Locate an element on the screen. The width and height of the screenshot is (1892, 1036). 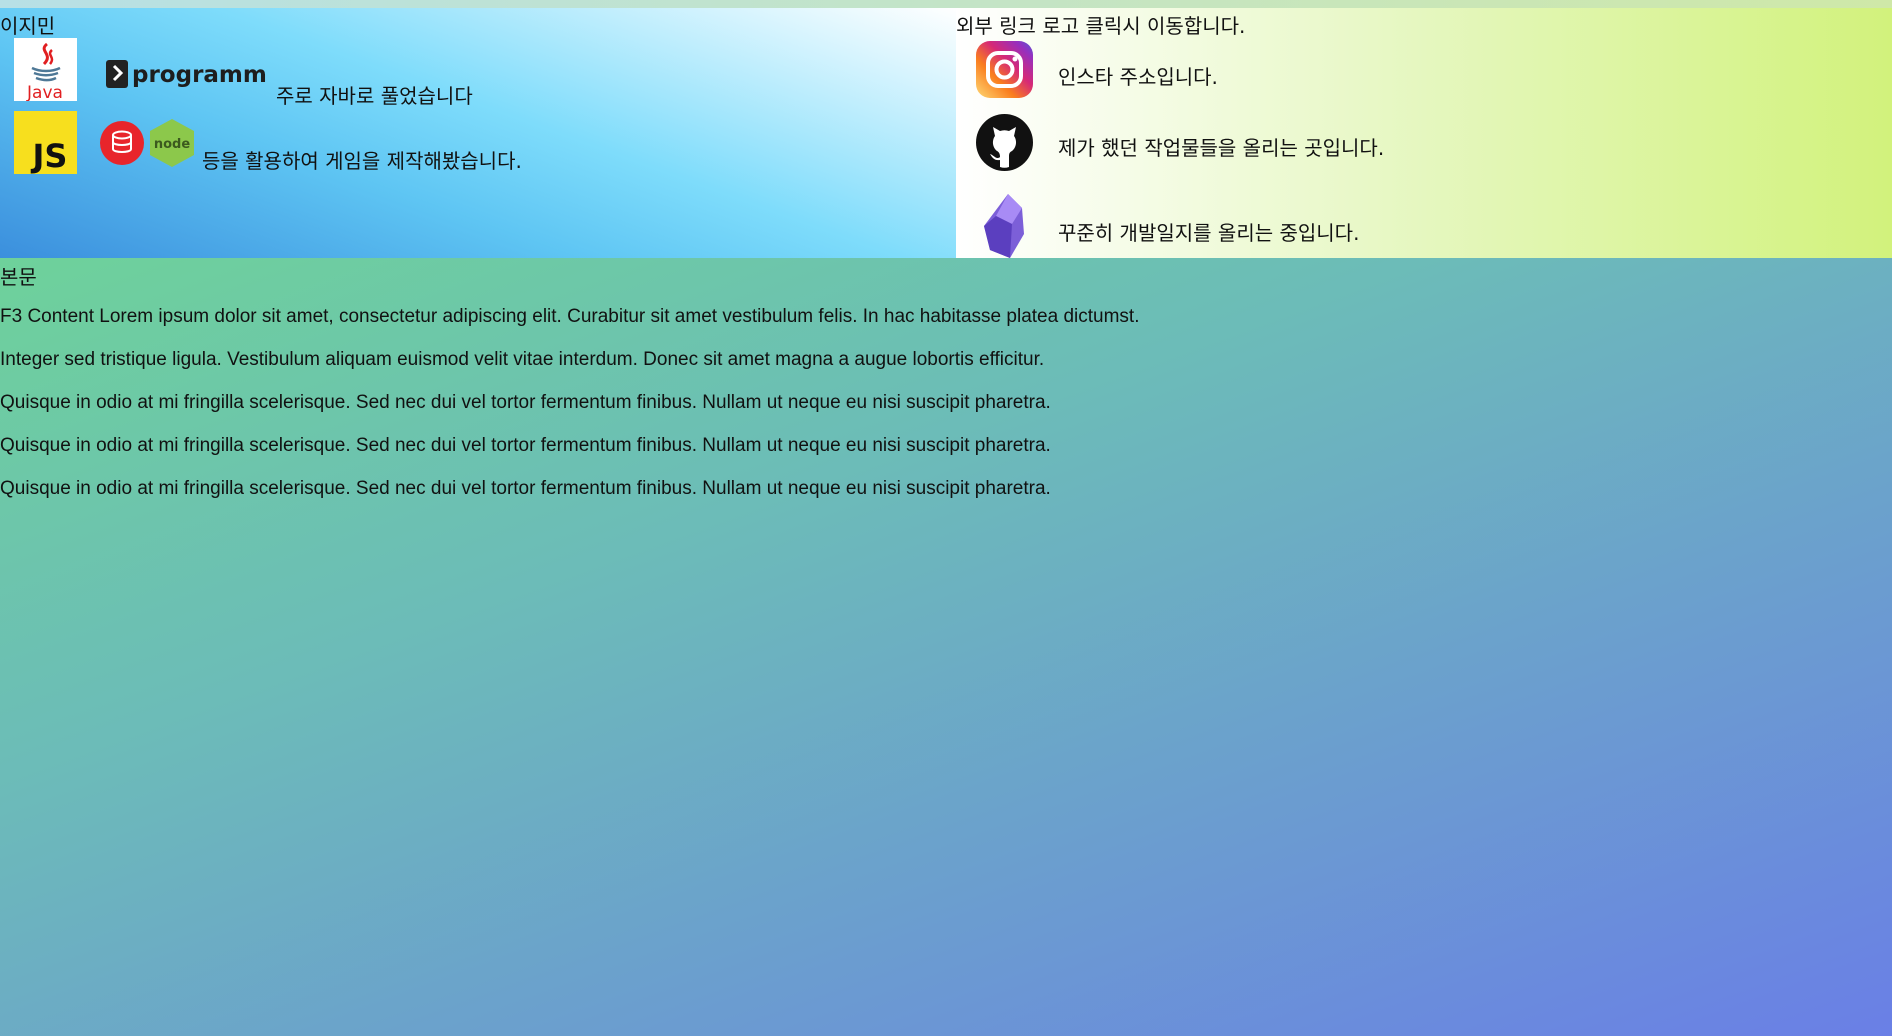
node-logo-icon: node is located at coordinates (172, 143).